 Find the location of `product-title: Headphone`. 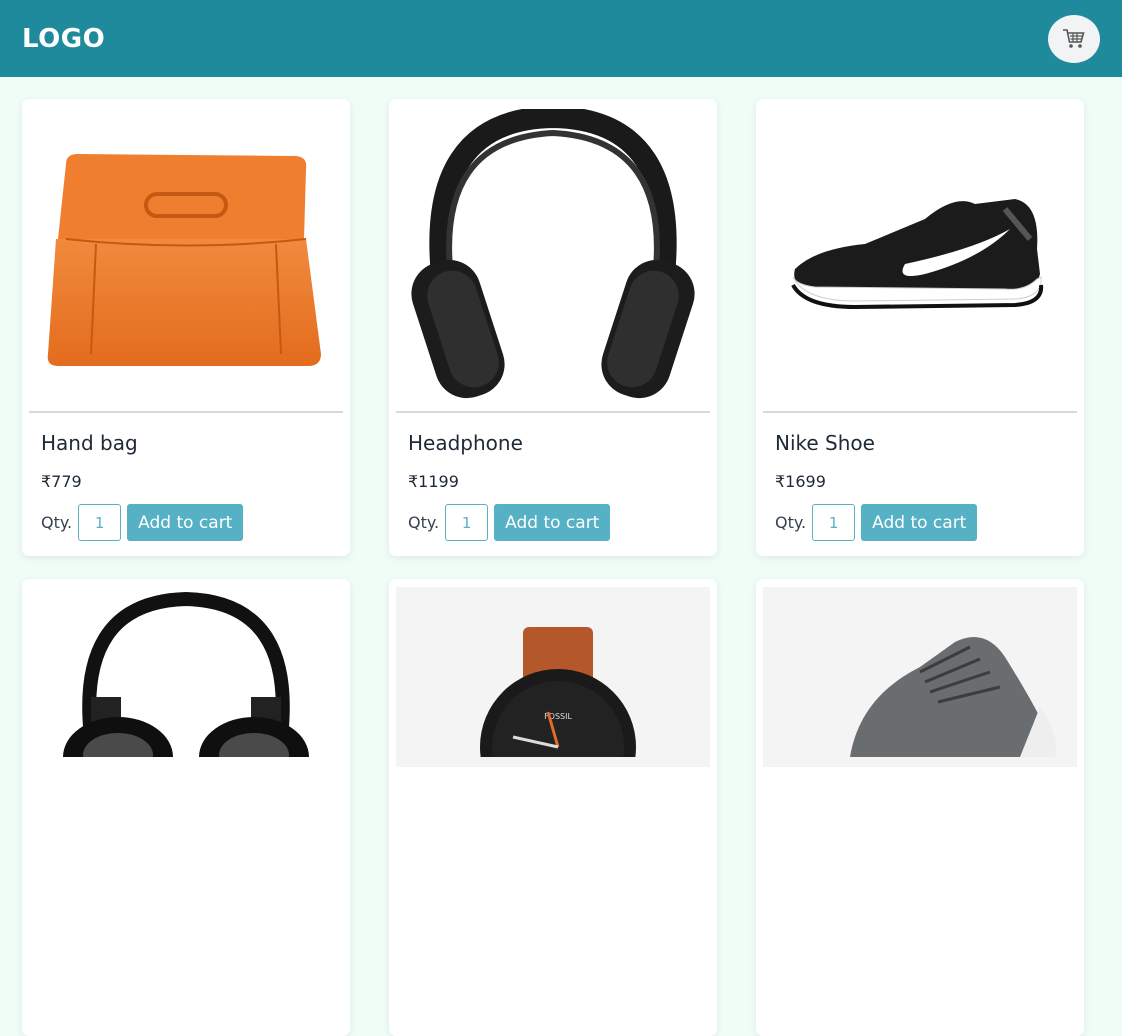

product-title: Headphone is located at coordinates (465, 443).